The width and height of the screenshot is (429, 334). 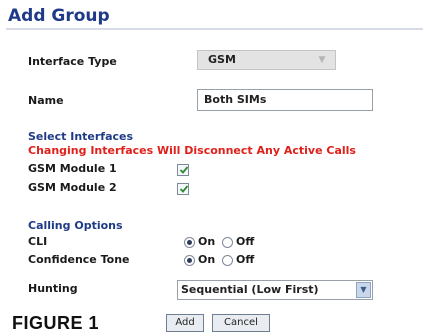 What do you see at coordinates (214, 29) in the screenshot?
I see `title-divider` at bounding box center [214, 29].